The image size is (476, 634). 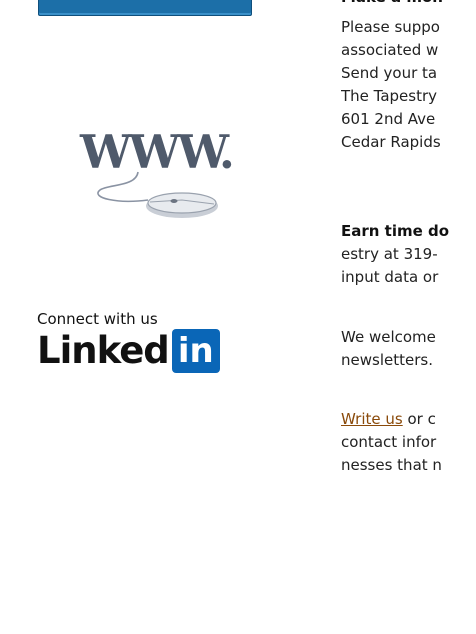 What do you see at coordinates (388, 337) in the screenshot?
I see `newsletter-line: We welcome` at bounding box center [388, 337].